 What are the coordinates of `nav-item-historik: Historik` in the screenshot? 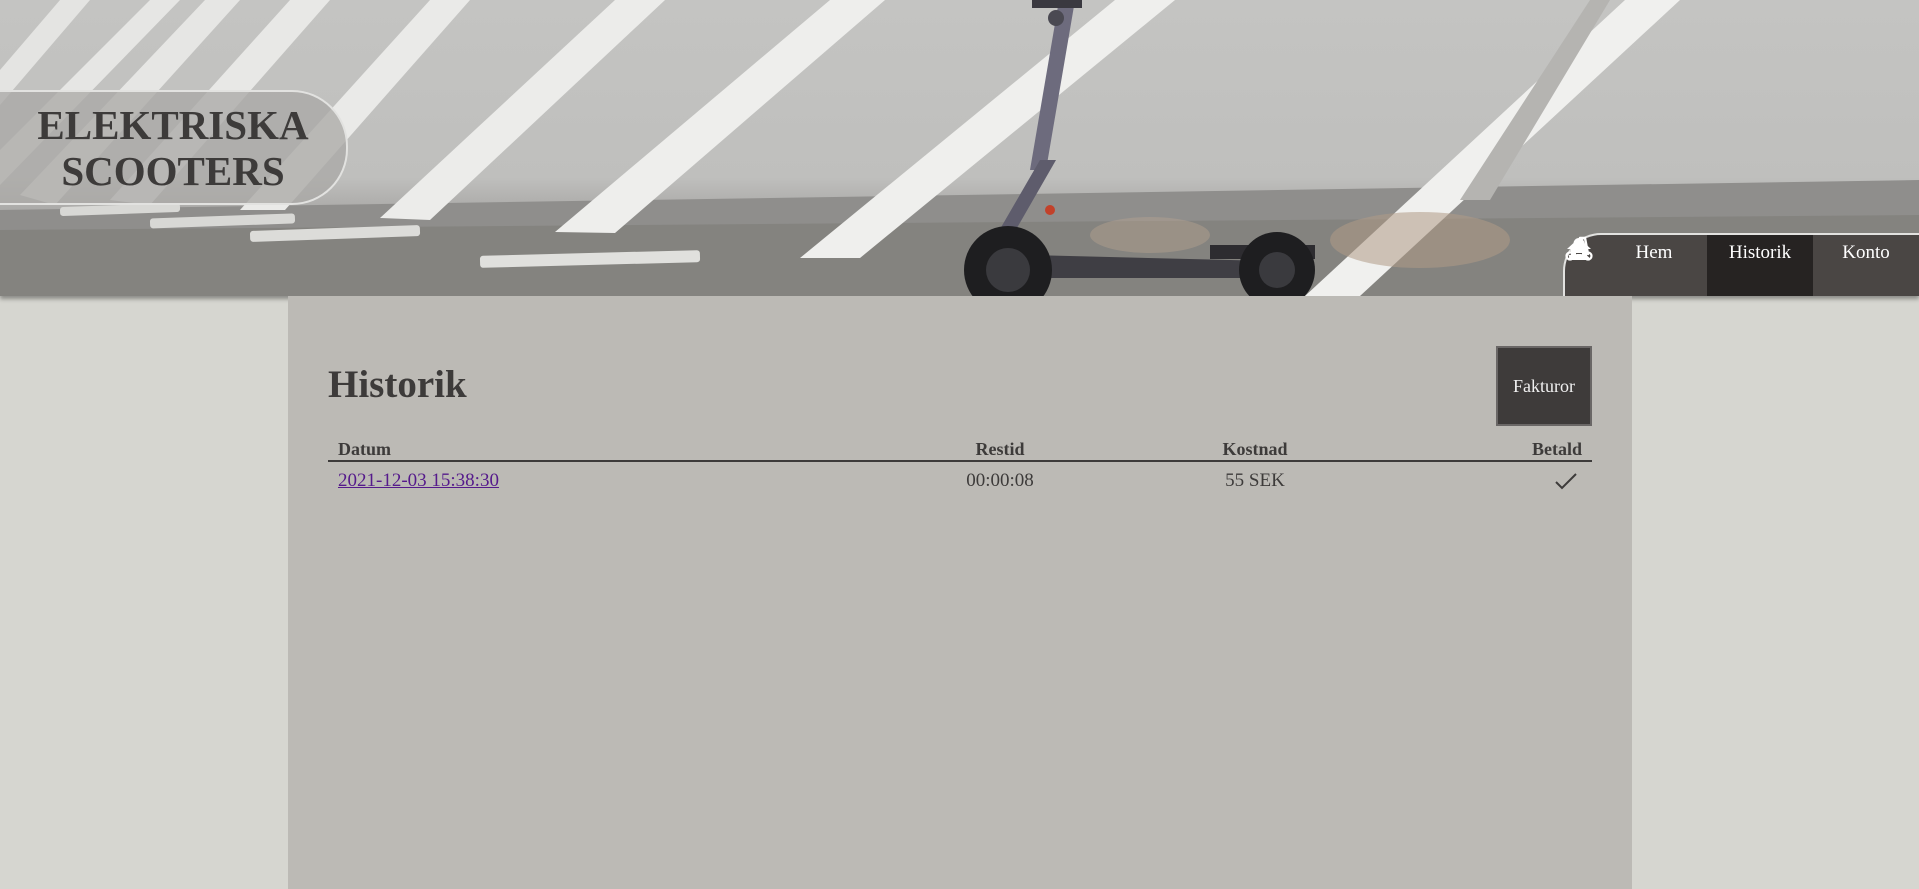 It's located at (1689, 265).